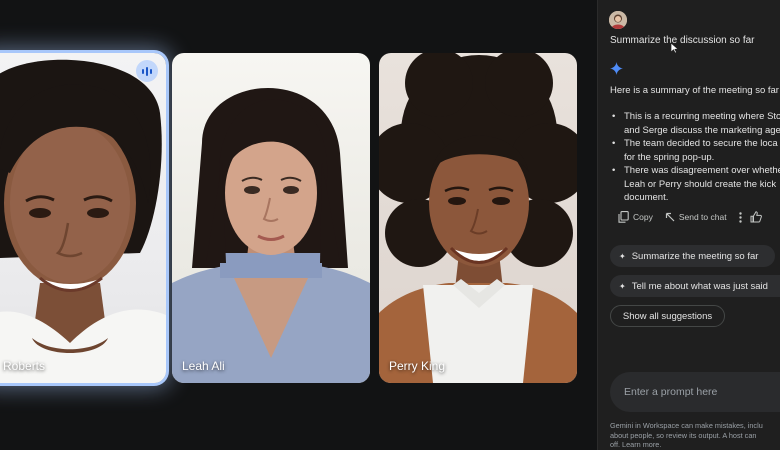  What do you see at coordinates (667, 316) in the screenshot?
I see `show-all-suggestions-button: Show all suggestions` at bounding box center [667, 316].